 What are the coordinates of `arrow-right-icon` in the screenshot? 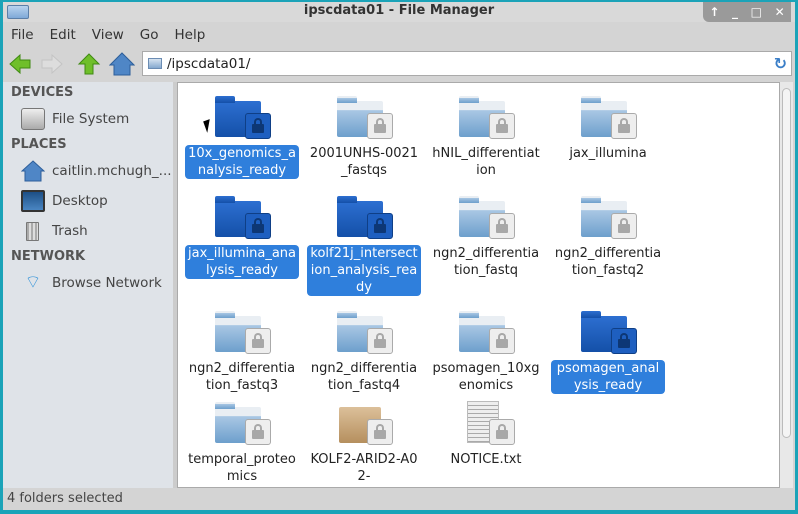 It's located at (52, 64).